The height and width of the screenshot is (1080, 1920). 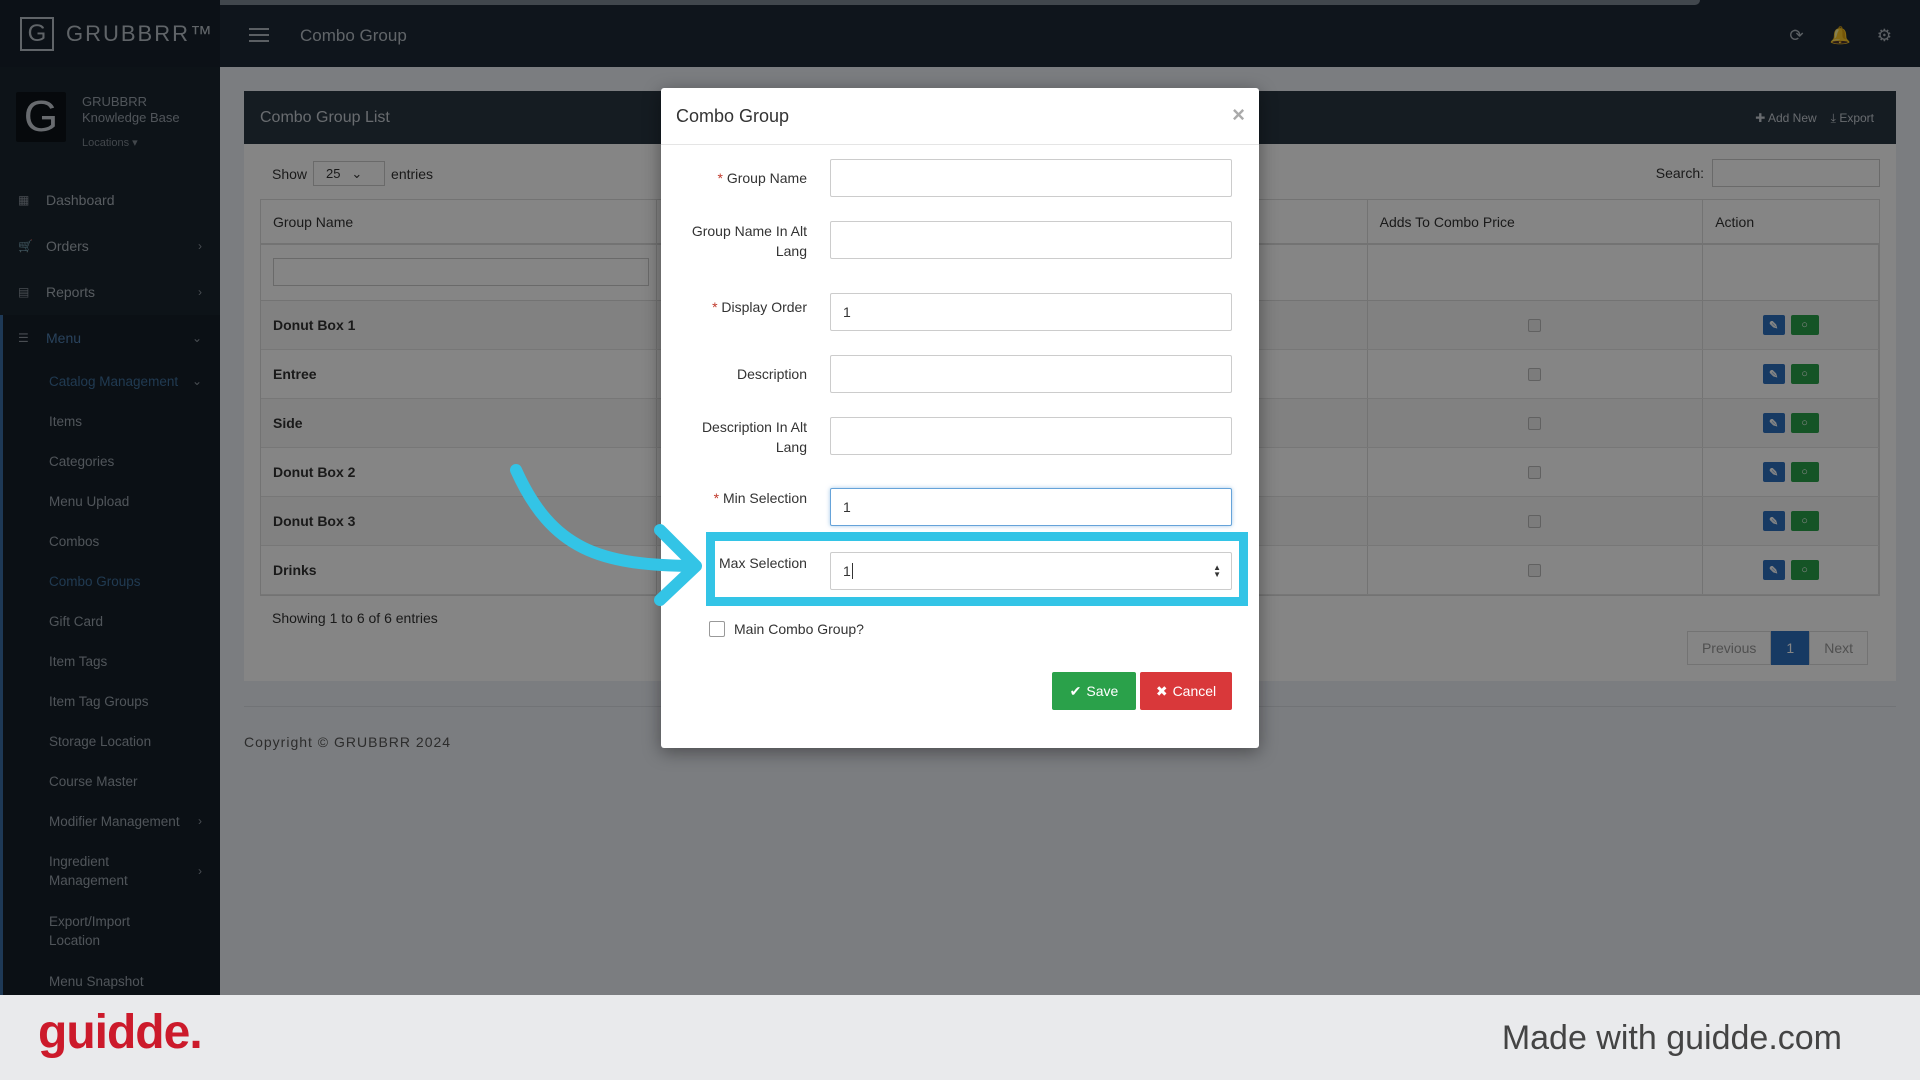 What do you see at coordinates (120, 1032) in the screenshot?
I see `guidde-logo: guidde.` at bounding box center [120, 1032].